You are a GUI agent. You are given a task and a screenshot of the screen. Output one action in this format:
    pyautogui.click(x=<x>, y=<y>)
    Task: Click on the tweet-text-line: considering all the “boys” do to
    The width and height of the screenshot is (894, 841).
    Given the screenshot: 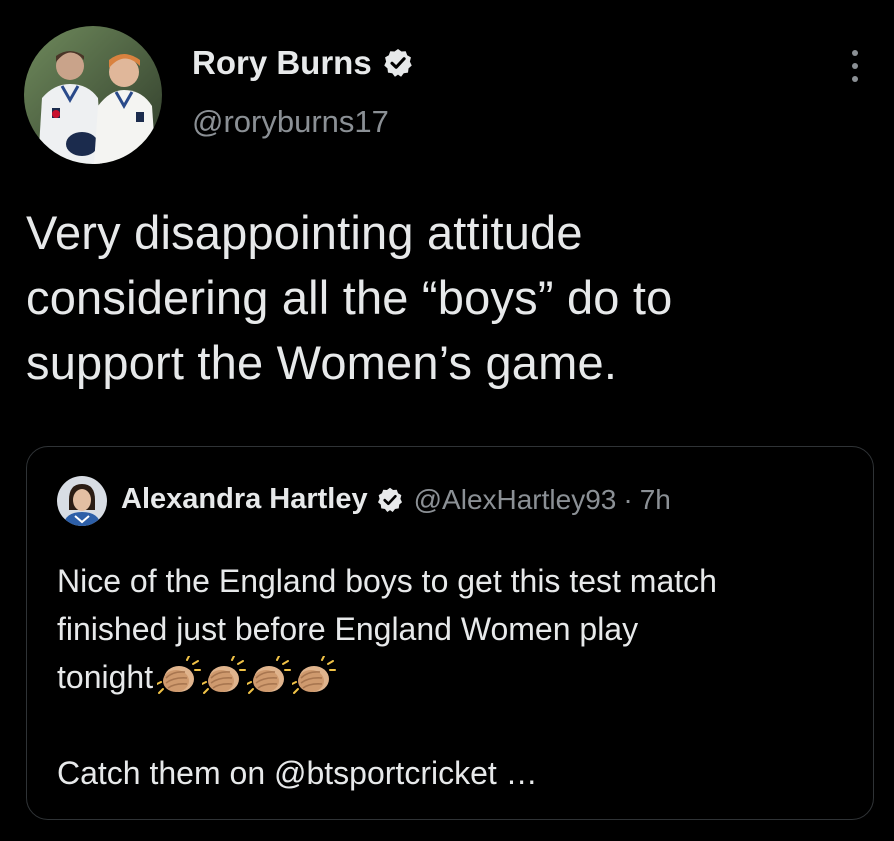 What is the action you would take?
    pyautogui.click(x=349, y=297)
    